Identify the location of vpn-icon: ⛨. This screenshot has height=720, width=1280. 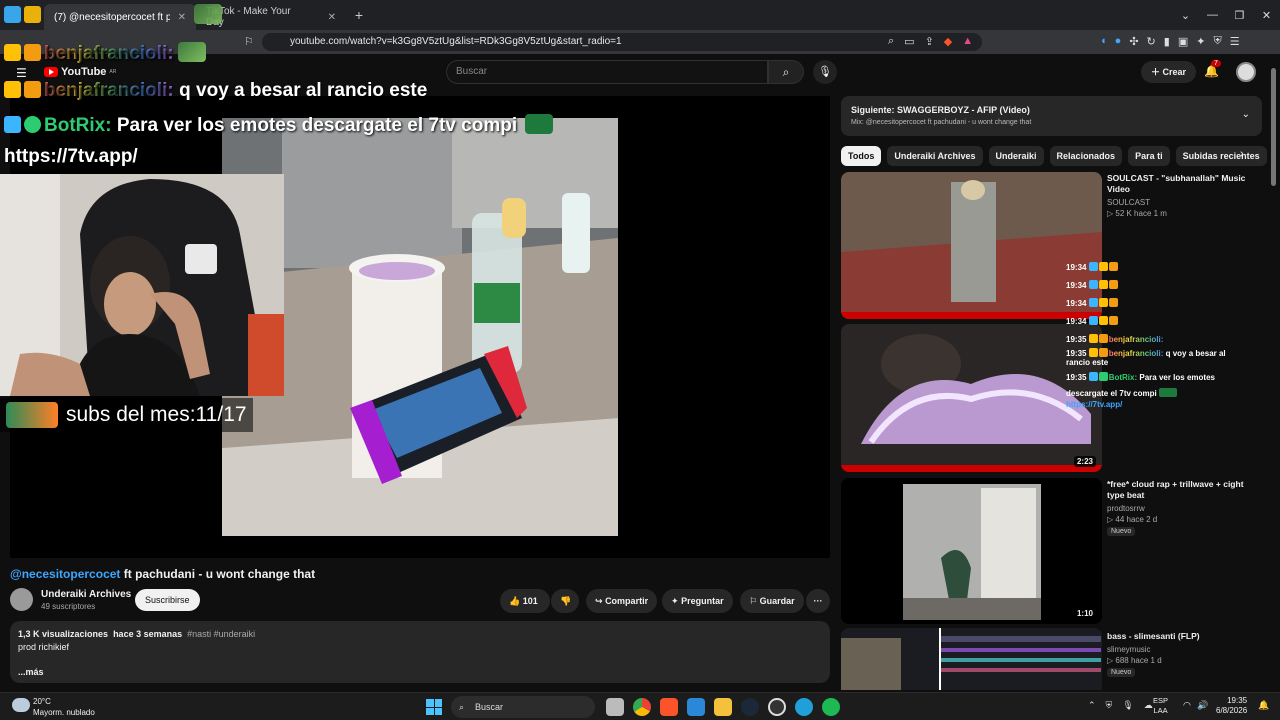
(1217, 41).